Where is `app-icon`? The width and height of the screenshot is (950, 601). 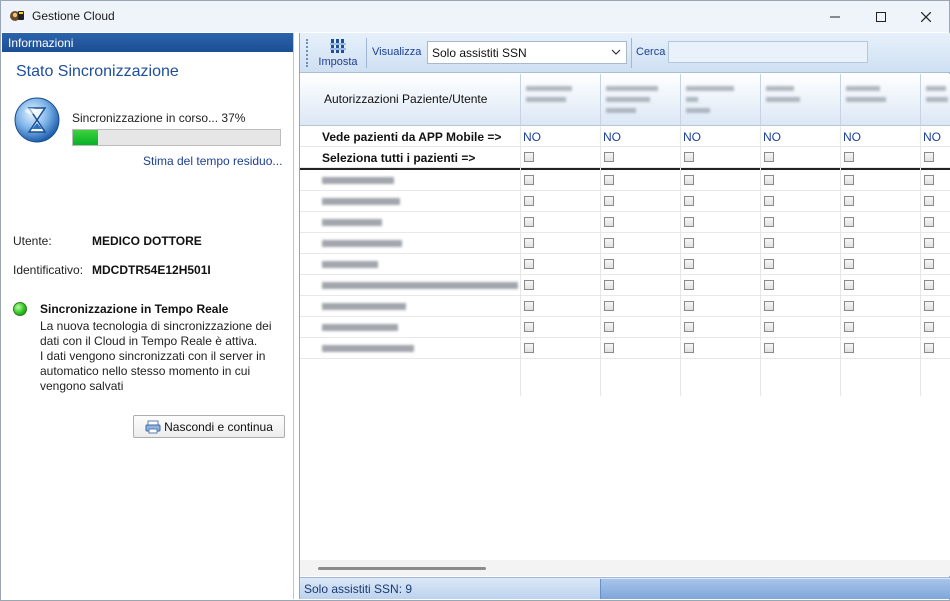 app-icon is located at coordinates (17, 16).